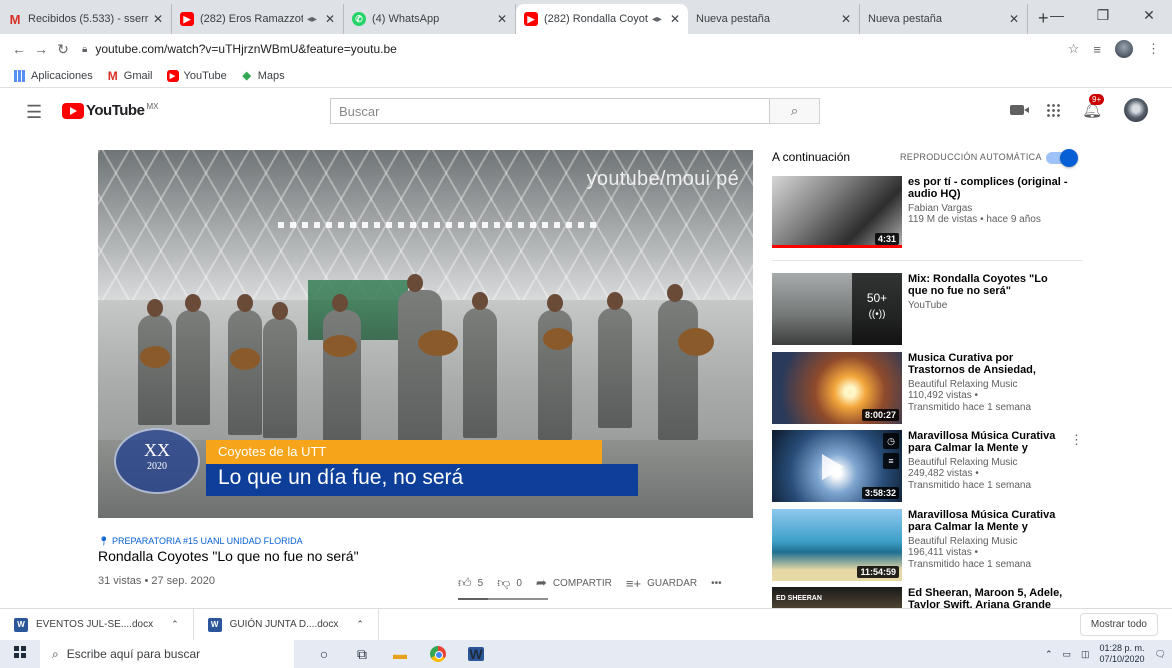 The image size is (1172, 668). I want to click on save-button: ≡+ GUARDAR, so click(661, 583).